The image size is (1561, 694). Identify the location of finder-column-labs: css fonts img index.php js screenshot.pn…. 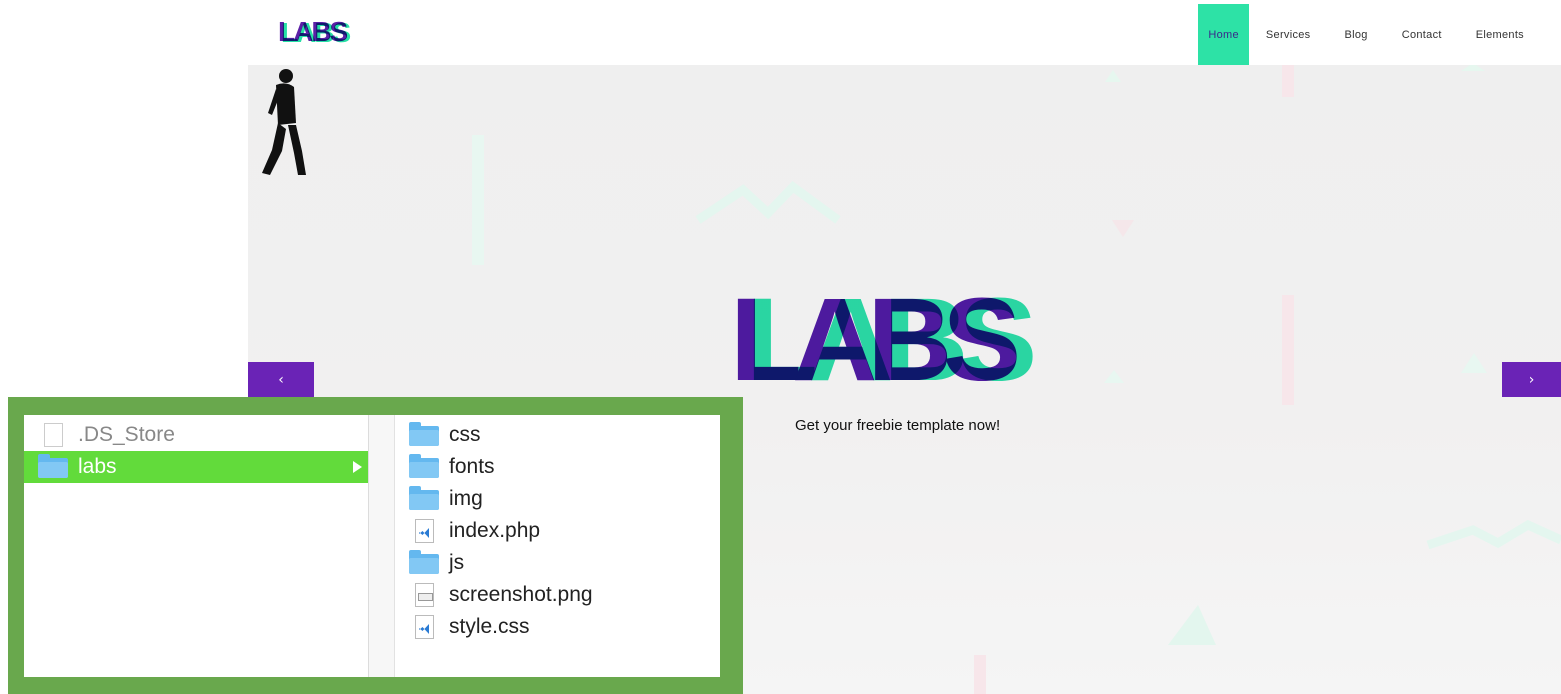
(557, 546).